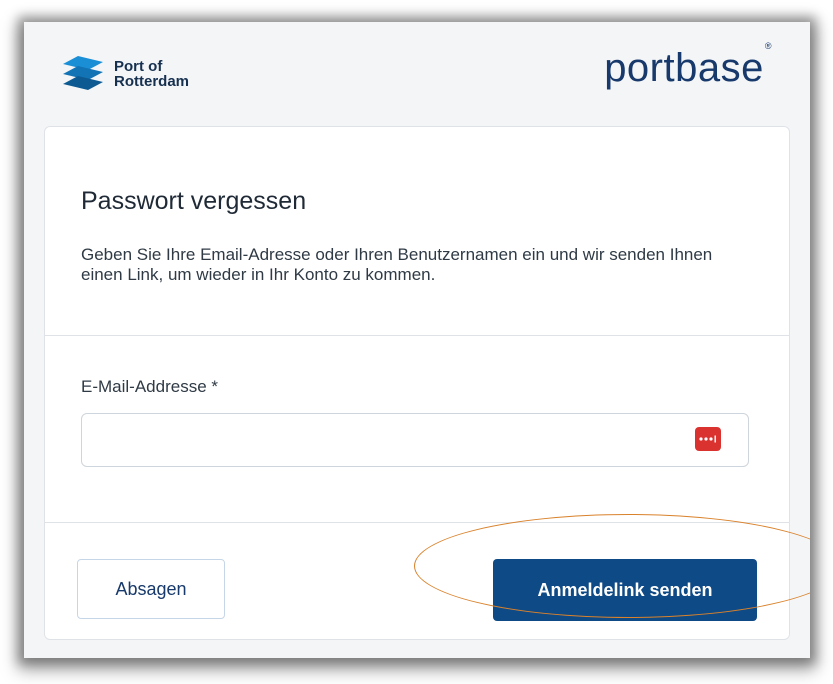 This screenshot has height=684, width=833. Describe the element at coordinates (152, 74) in the screenshot. I see `port-of-rotterdam-label: Port of Rotterdam` at that location.